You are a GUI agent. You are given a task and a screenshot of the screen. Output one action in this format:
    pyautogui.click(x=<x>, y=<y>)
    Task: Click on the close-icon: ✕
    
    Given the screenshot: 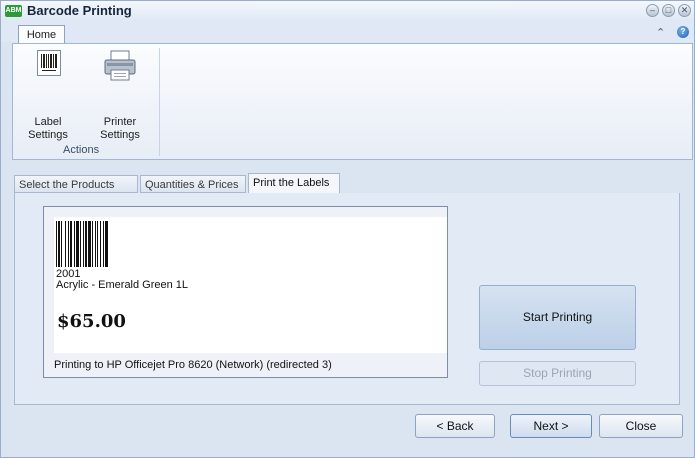 What is the action you would take?
    pyautogui.click(x=684, y=10)
    